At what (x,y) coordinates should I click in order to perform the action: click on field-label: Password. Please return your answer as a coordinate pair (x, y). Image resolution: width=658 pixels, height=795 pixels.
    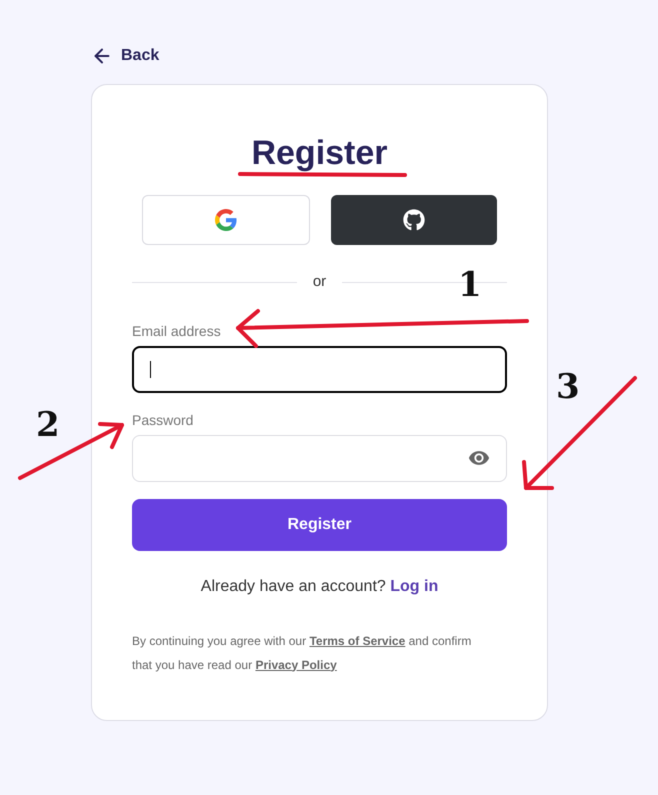
    Looking at the image, I should click on (163, 419).